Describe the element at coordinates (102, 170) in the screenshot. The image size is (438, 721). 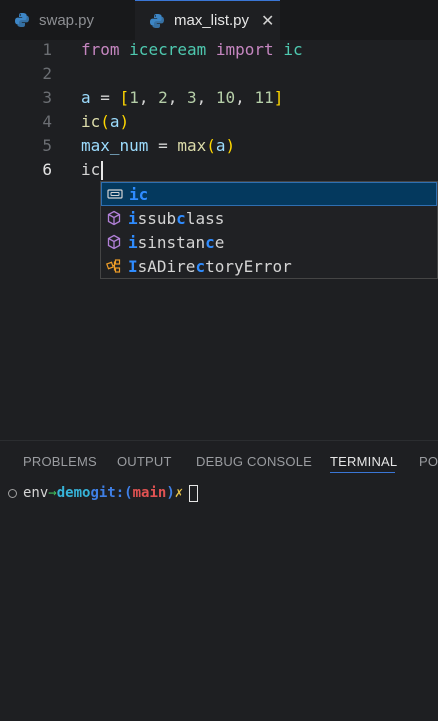
I see `text-cursor` at that location.